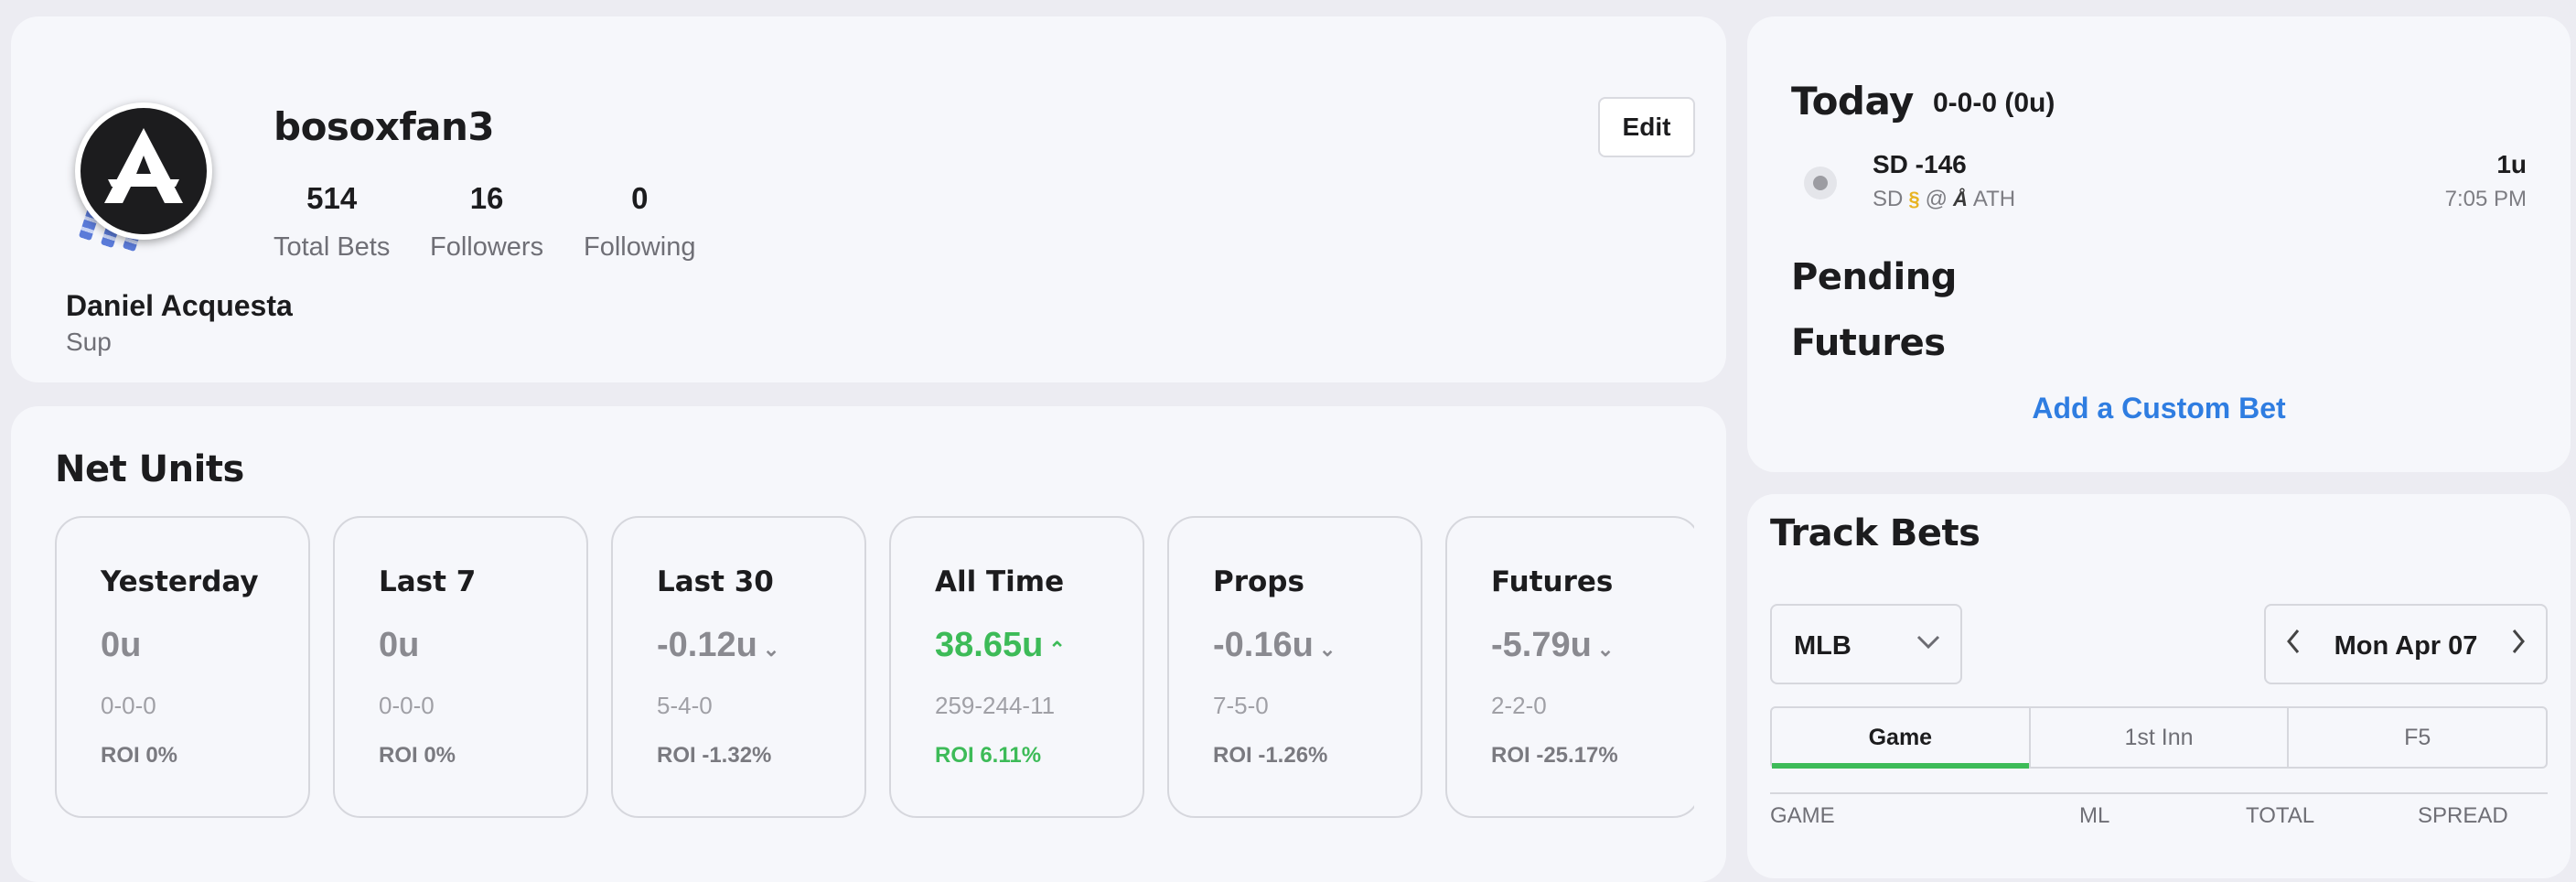 The width and height of the screenshot is (2576, 882). Describe the element at coordinates (995, 705) in the screenshot. I see `units-record: 259-244-11` at that location.